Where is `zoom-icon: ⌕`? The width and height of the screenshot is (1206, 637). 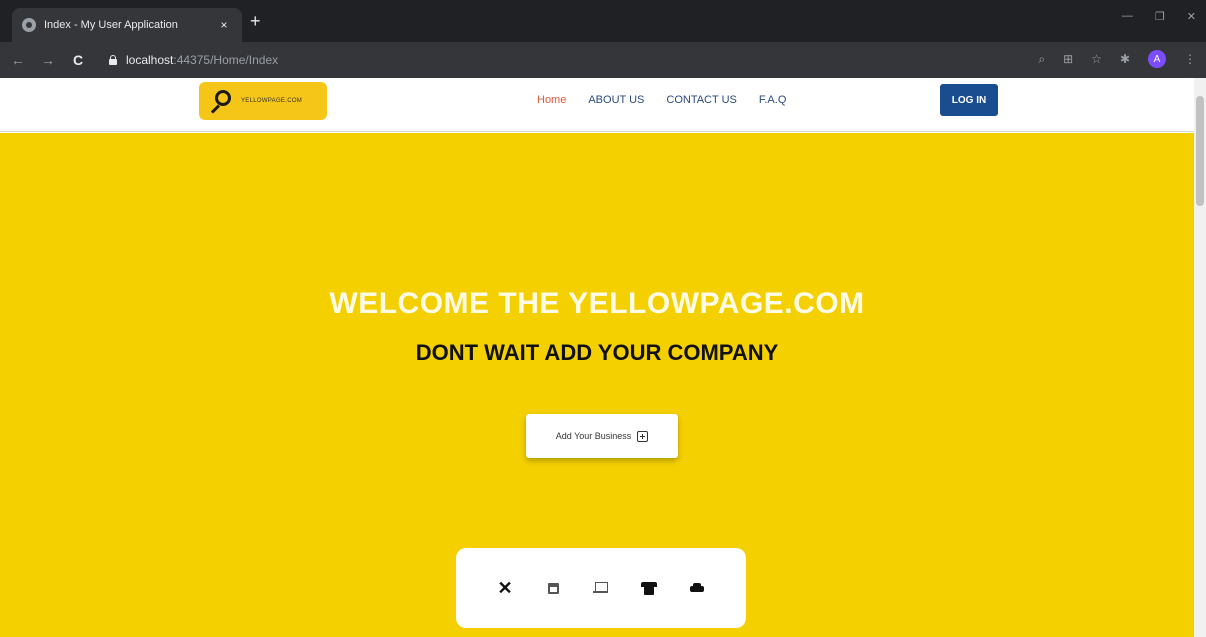
zoom-icon: ⌕ is located at coordinates (1041, 59).